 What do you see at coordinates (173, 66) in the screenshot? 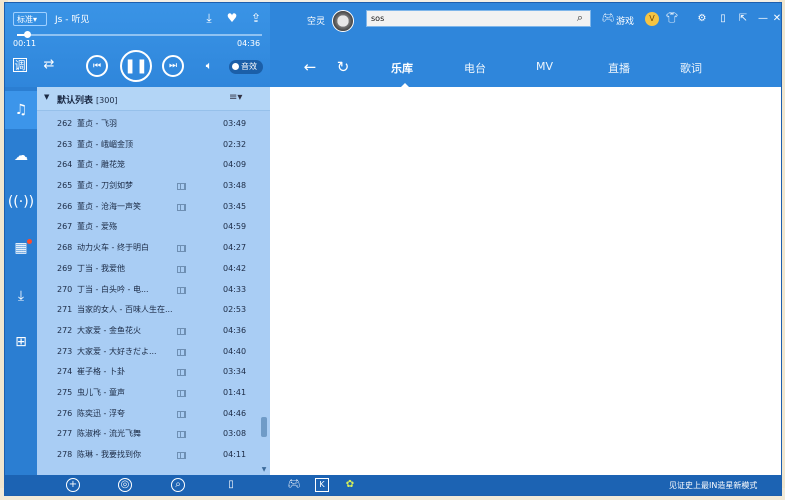
I see `next-track-icon: ⏭` at bounding box center [173, 66].